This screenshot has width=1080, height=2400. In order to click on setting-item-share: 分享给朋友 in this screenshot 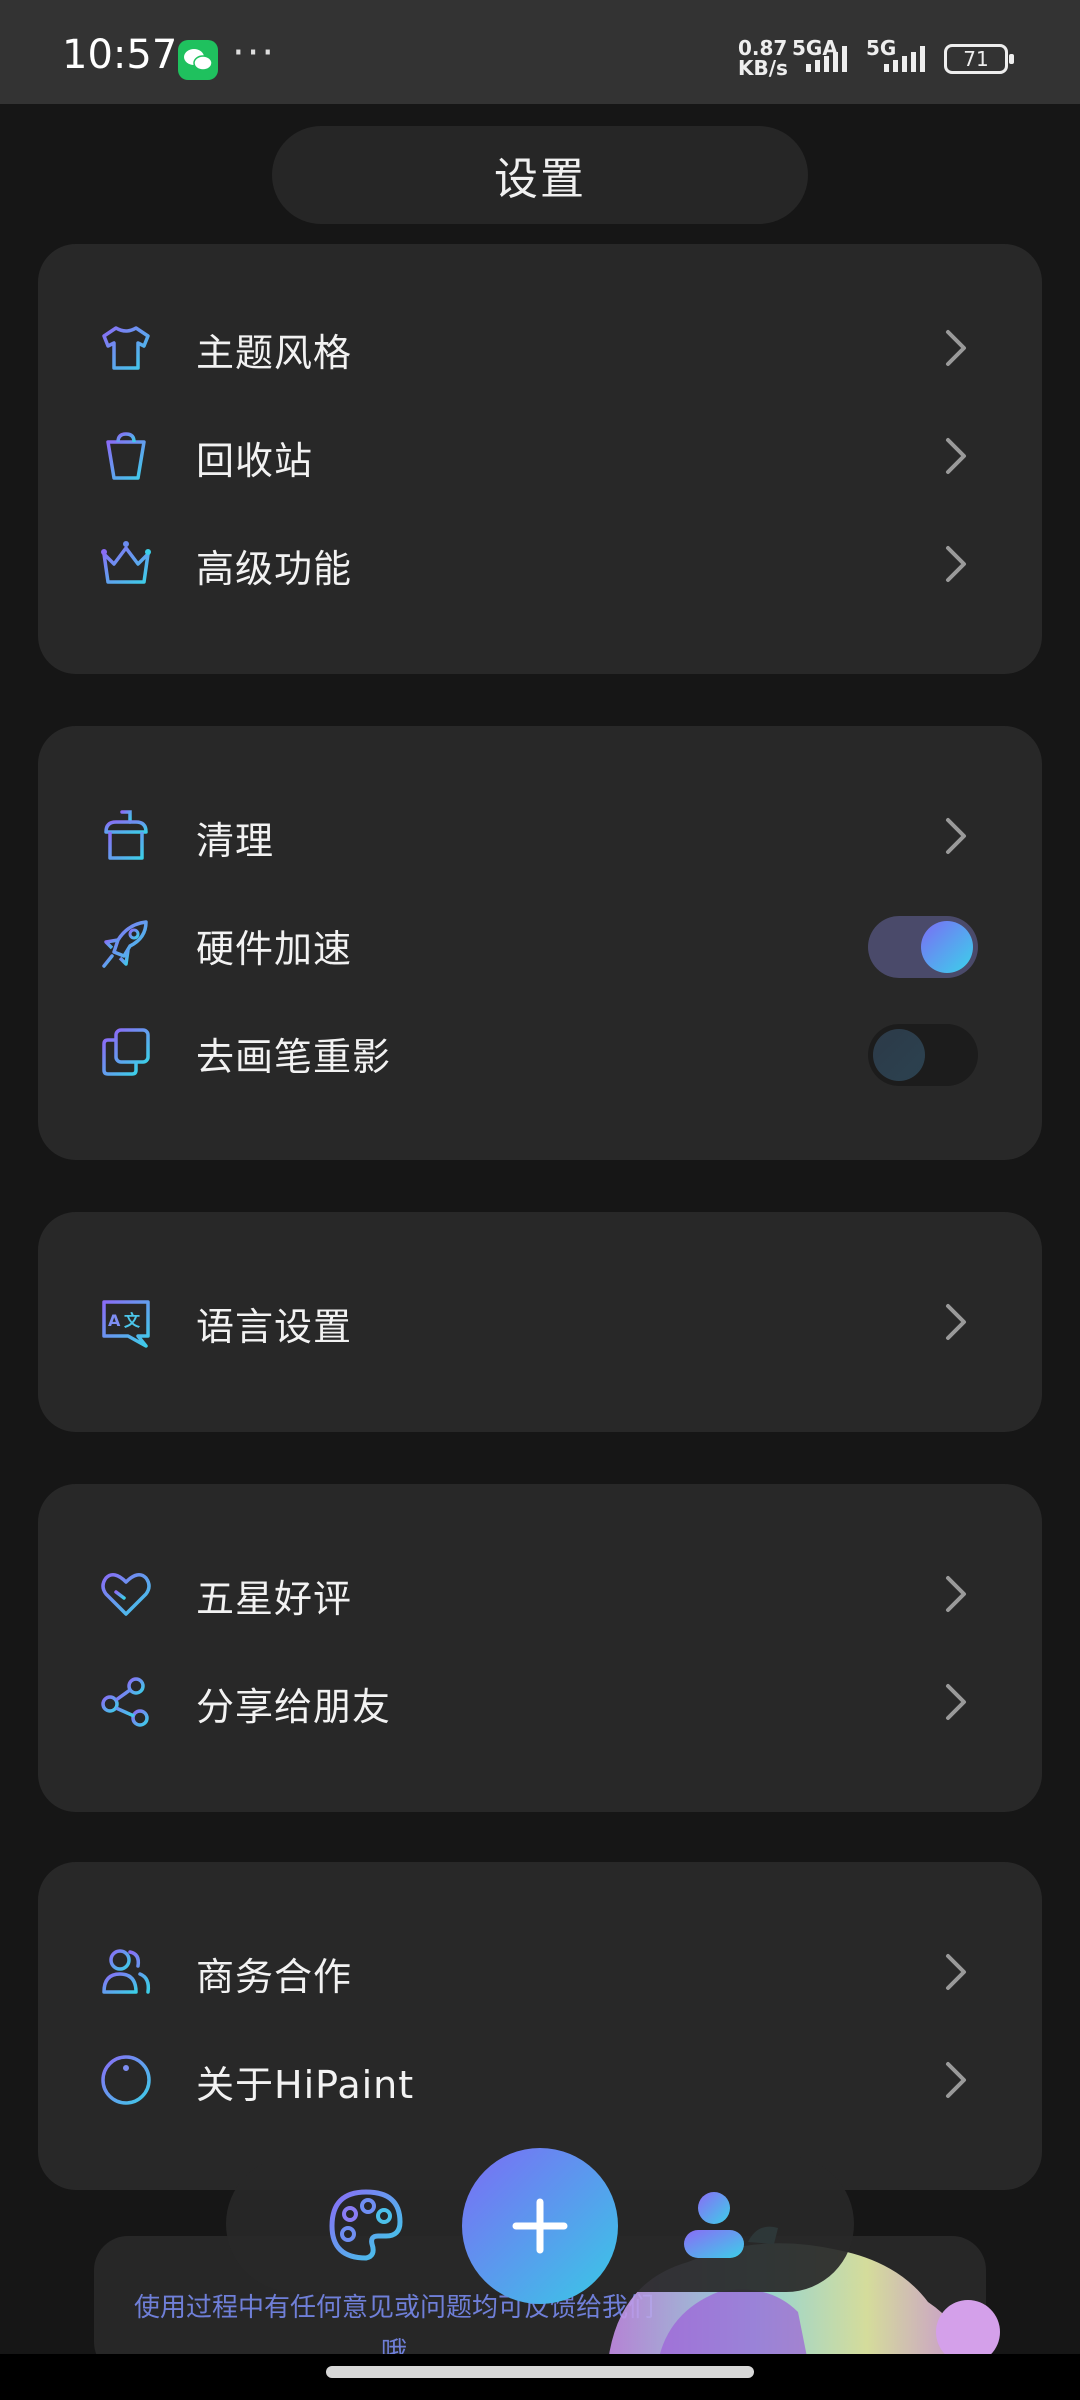, I will do `click(540, 1702)`.